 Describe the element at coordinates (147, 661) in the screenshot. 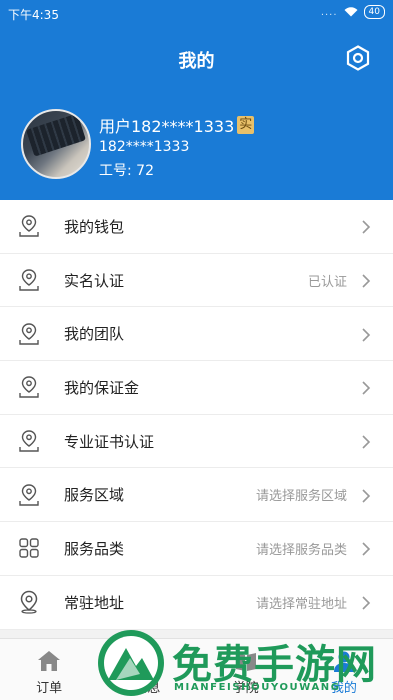

I see `message-icon` at that location.